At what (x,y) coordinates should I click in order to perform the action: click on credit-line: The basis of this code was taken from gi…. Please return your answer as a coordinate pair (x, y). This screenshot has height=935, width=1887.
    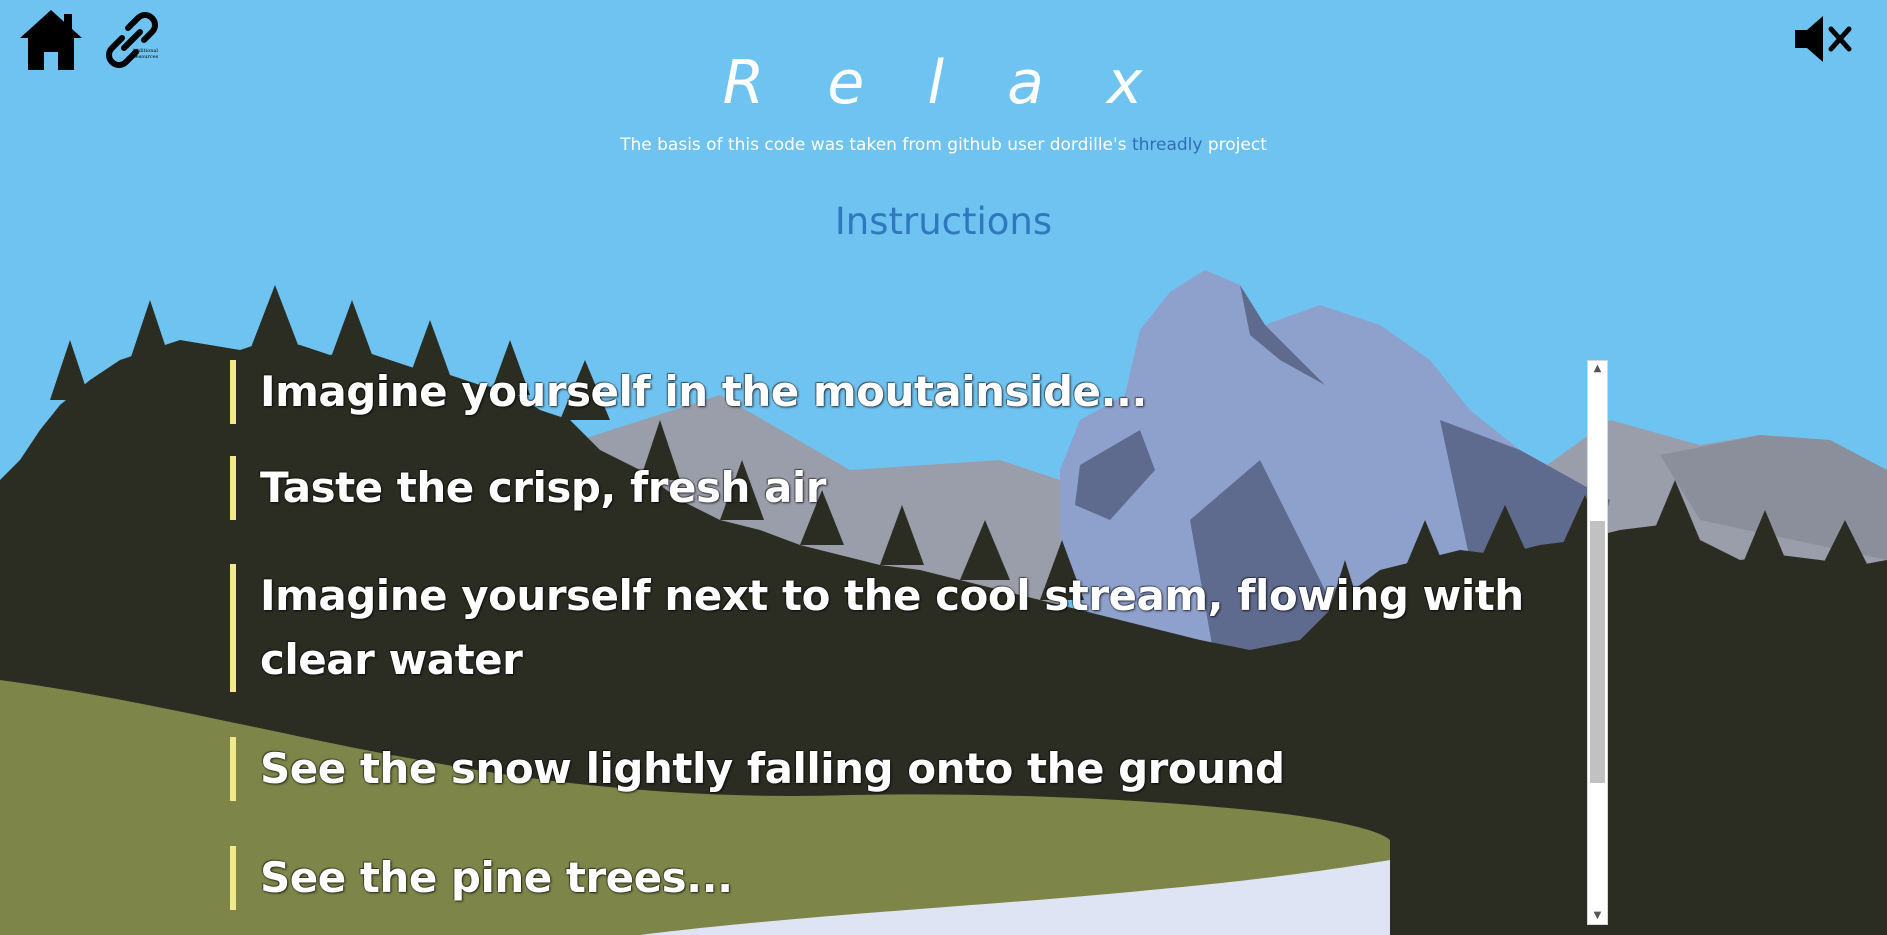
    Looking at the image, I should click on (943, 145).